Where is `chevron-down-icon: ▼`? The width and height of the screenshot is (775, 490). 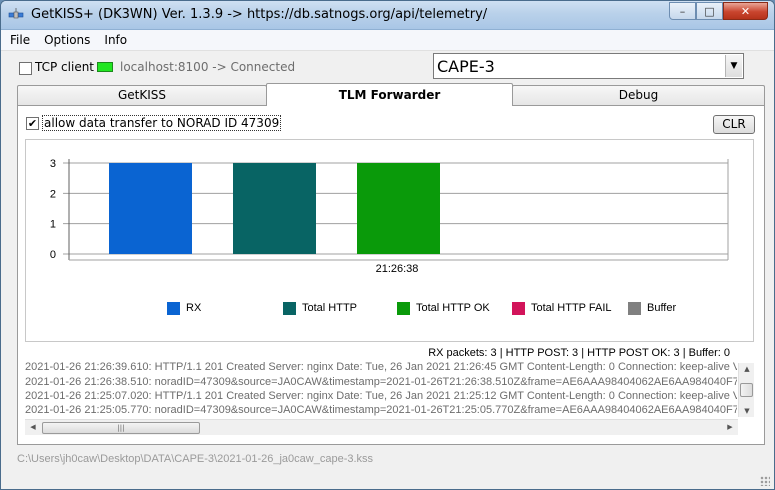
chevron-down-icon: ▼ is located at coordinates (733, 66).